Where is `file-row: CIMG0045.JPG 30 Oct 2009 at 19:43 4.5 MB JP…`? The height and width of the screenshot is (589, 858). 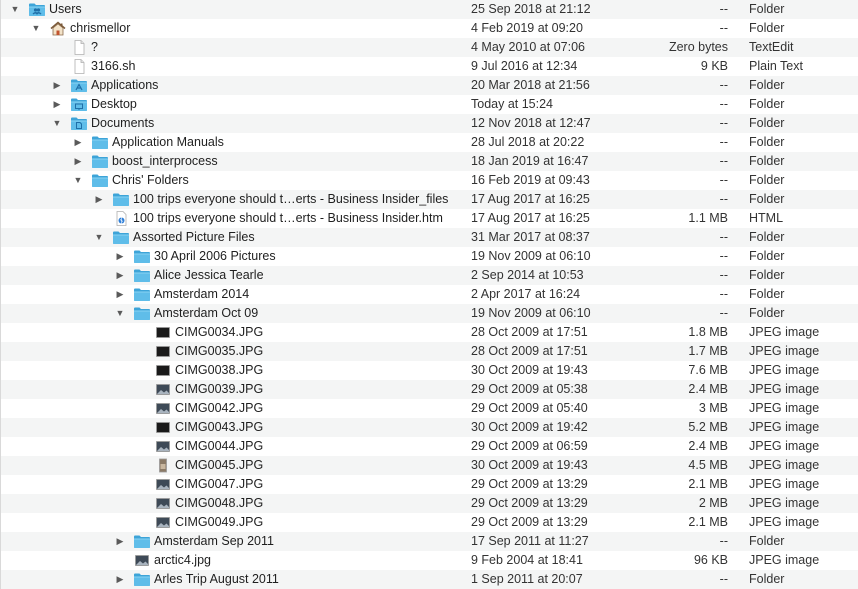 file-row: CIMG0045.JPG 30 Oct 2009 at 19:43 4.5 MB JP… is located at coordinates (429, 465).